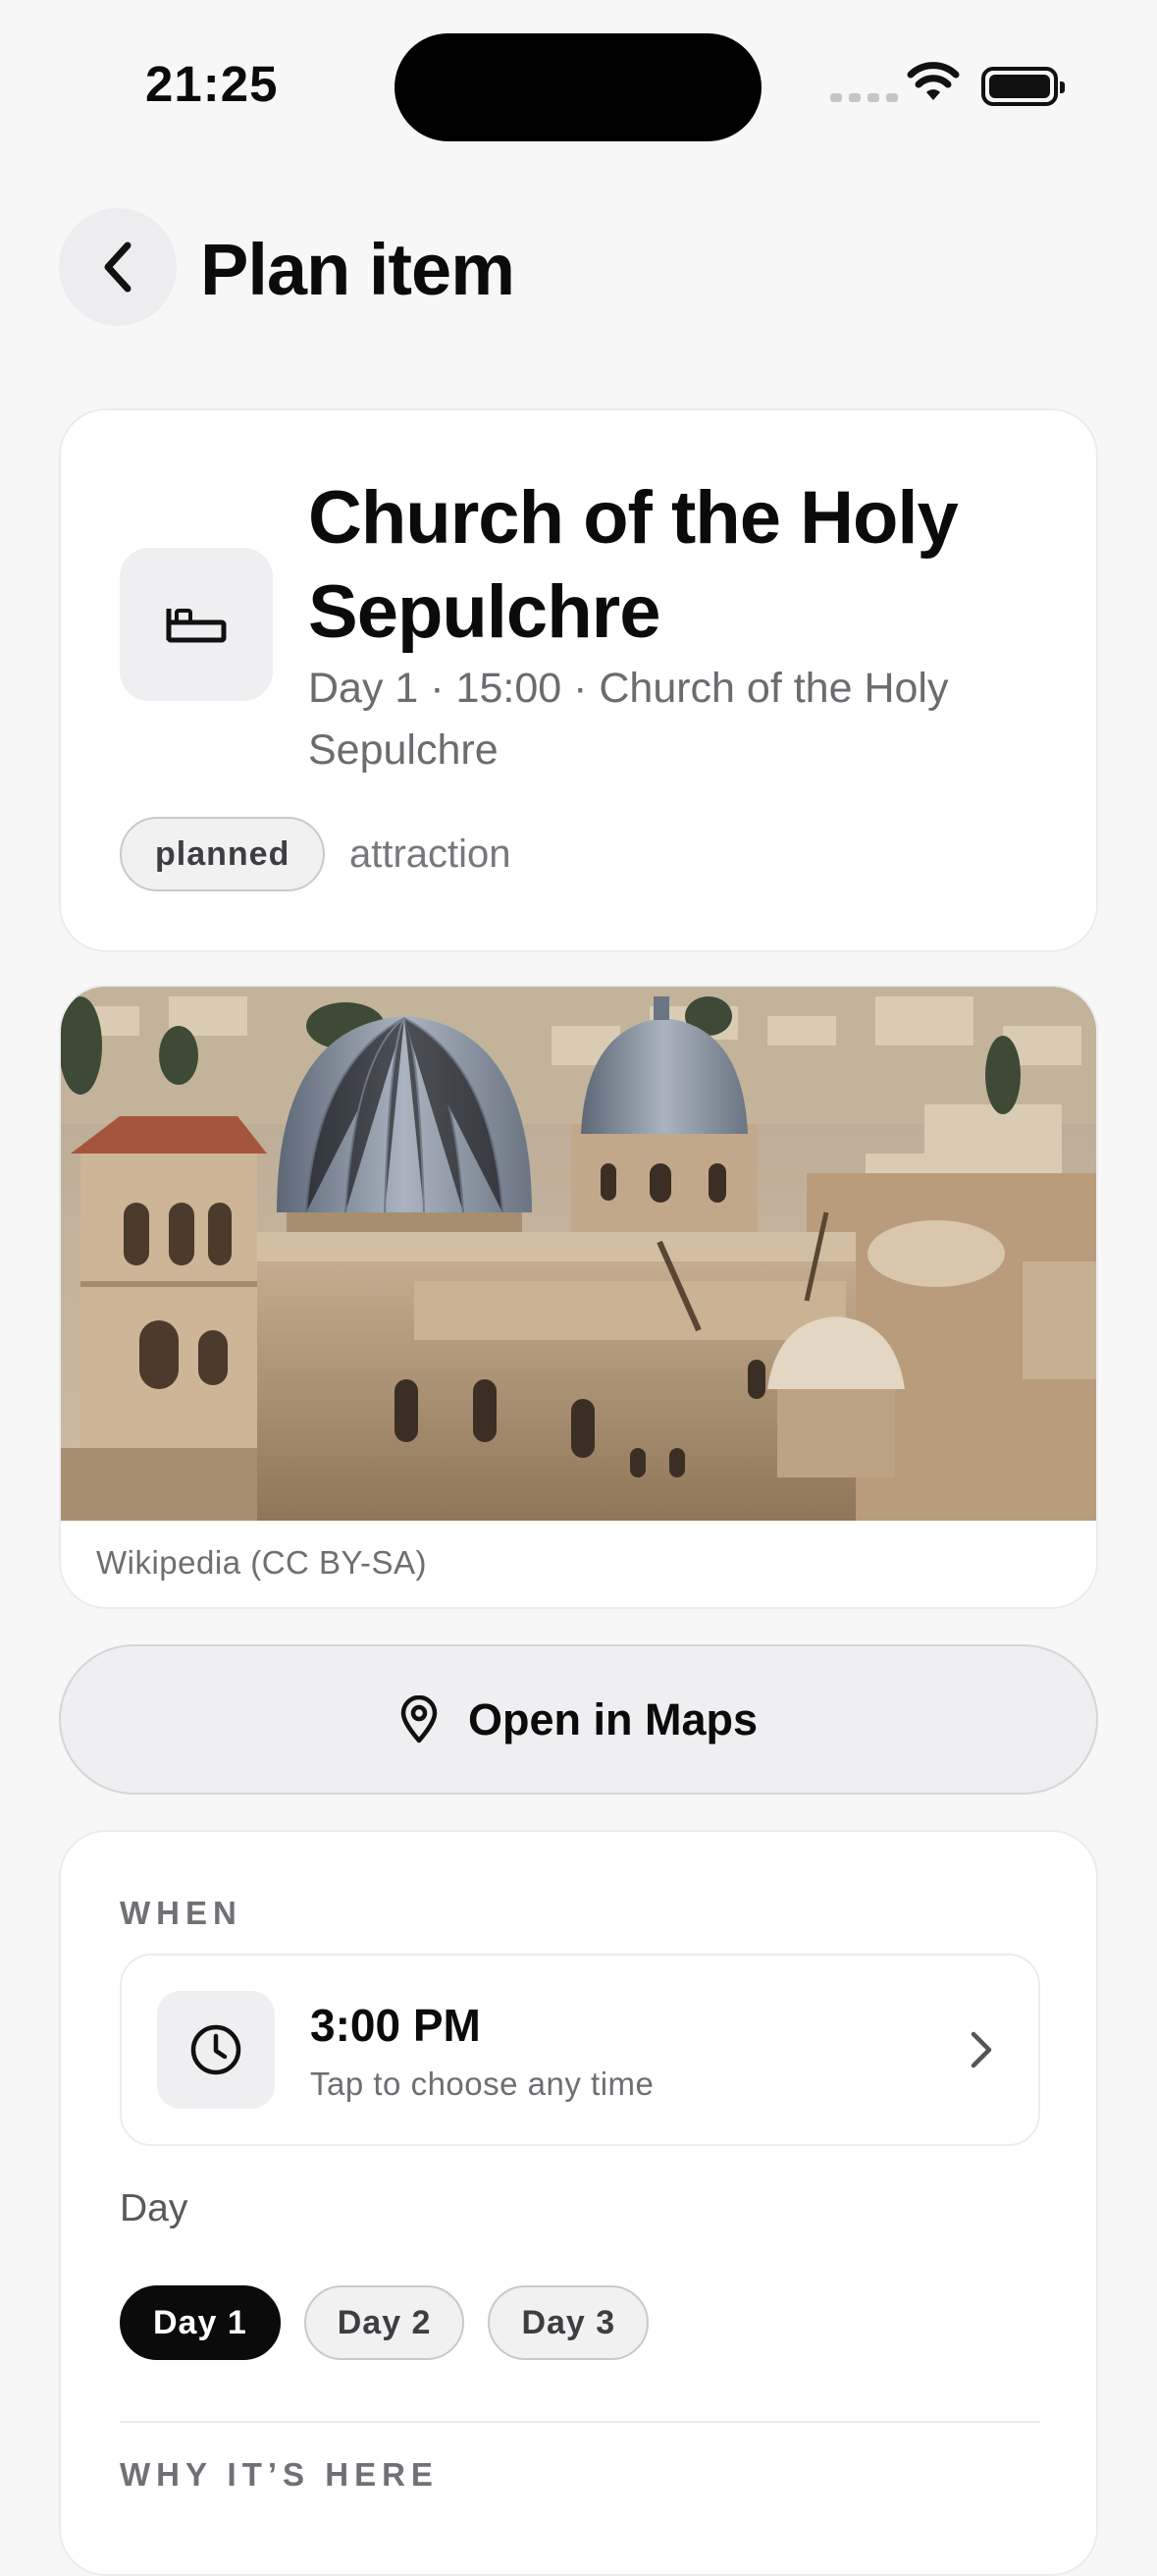 This screenshot has width=1157, height=2576. I want to click on day-chip-2: Day 2, so click(384, 2322).